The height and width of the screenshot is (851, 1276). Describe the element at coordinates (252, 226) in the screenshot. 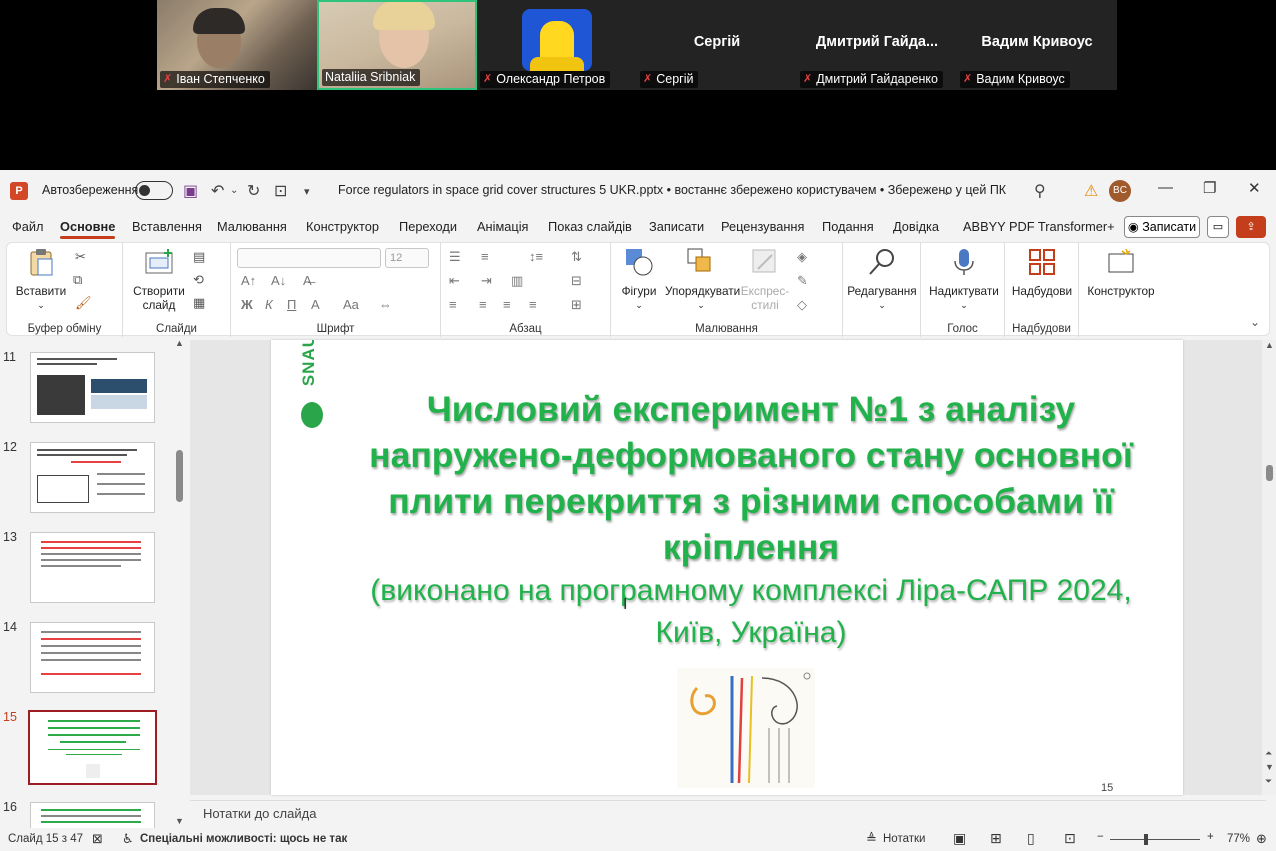

I see `tab-draw: Малювання` at that location.